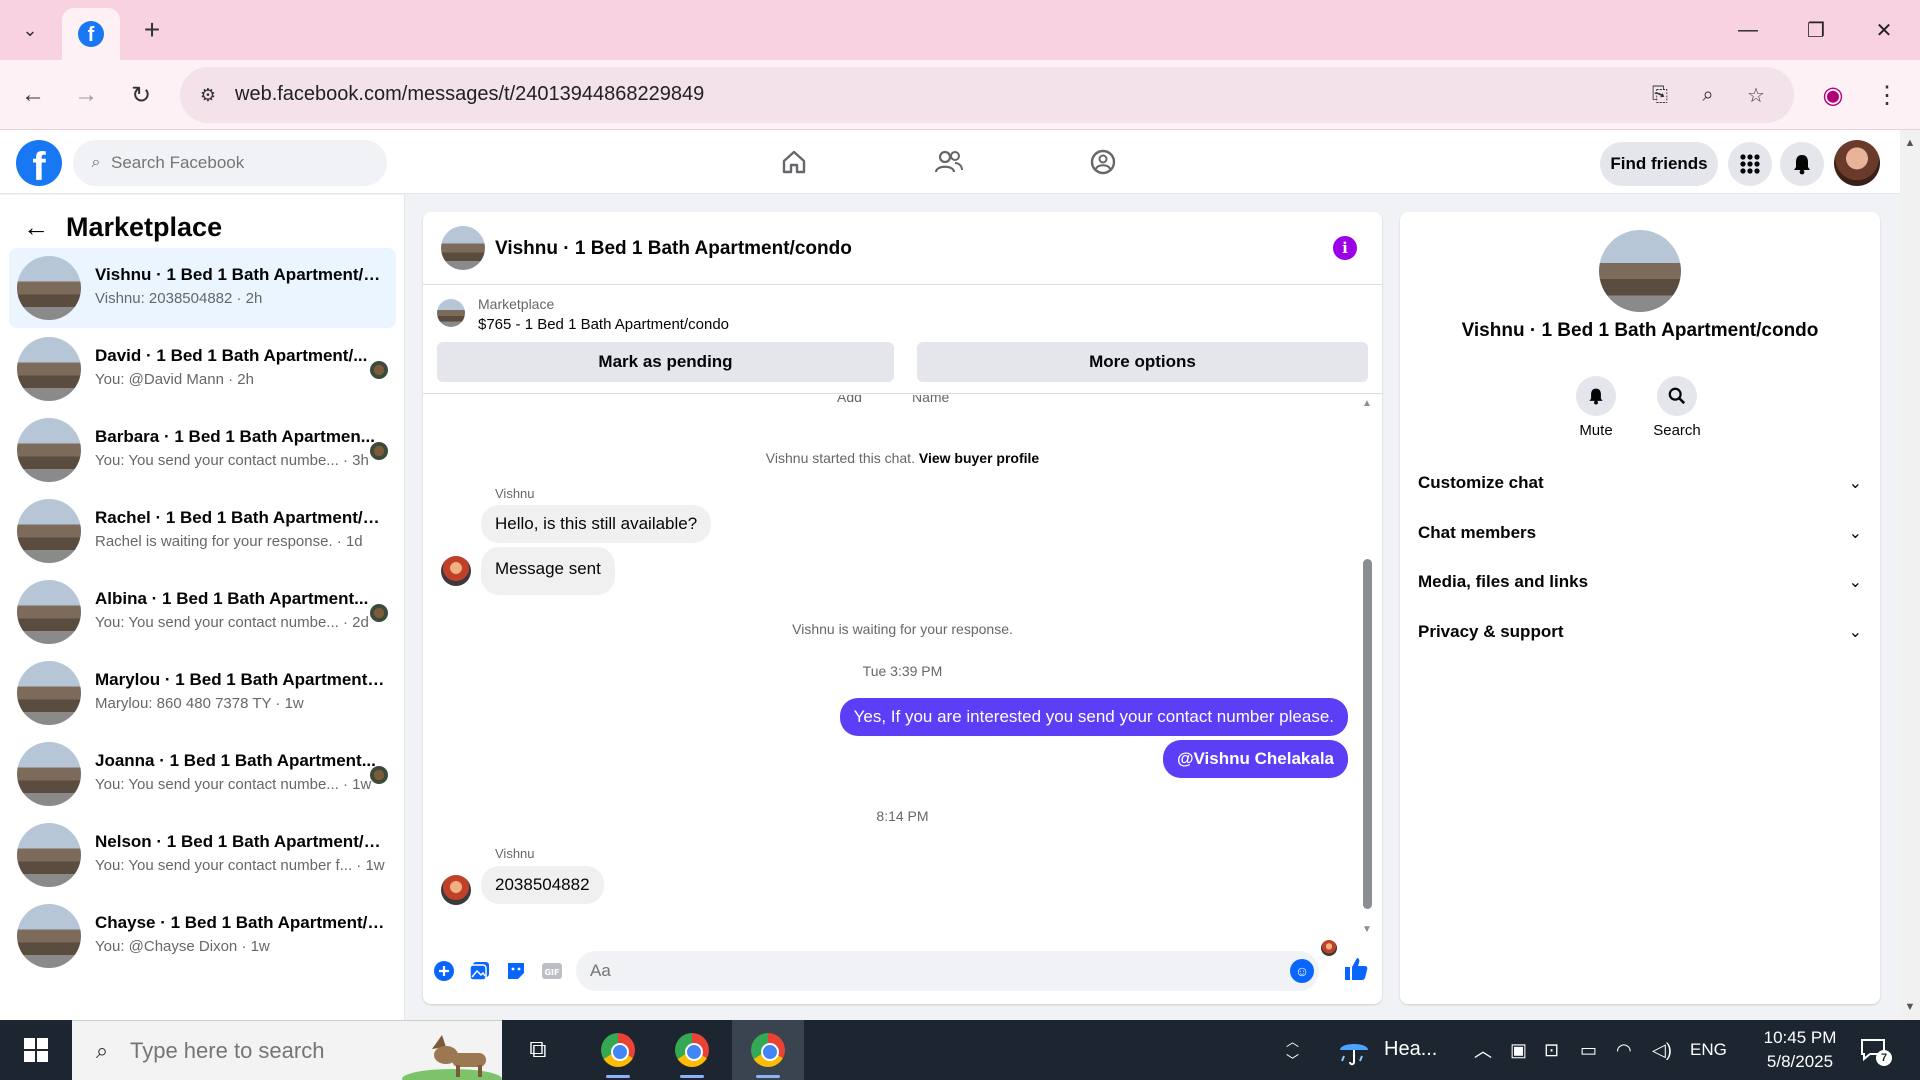  What do you see at coordinates (1756, 95) in the screenshot?
I see `bookmark-star-icon: ☆` at bounding box center [1756, 95].